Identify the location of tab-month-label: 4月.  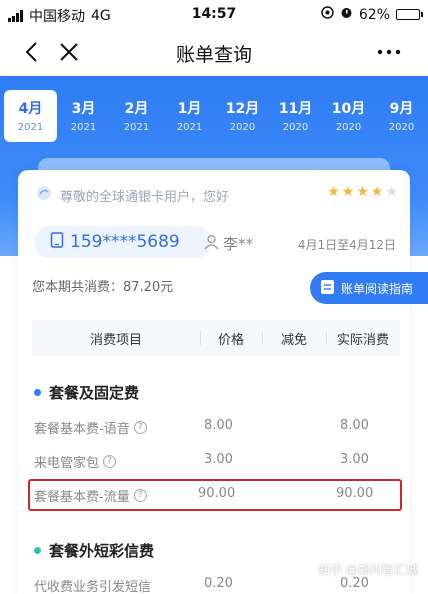
(30, 109).